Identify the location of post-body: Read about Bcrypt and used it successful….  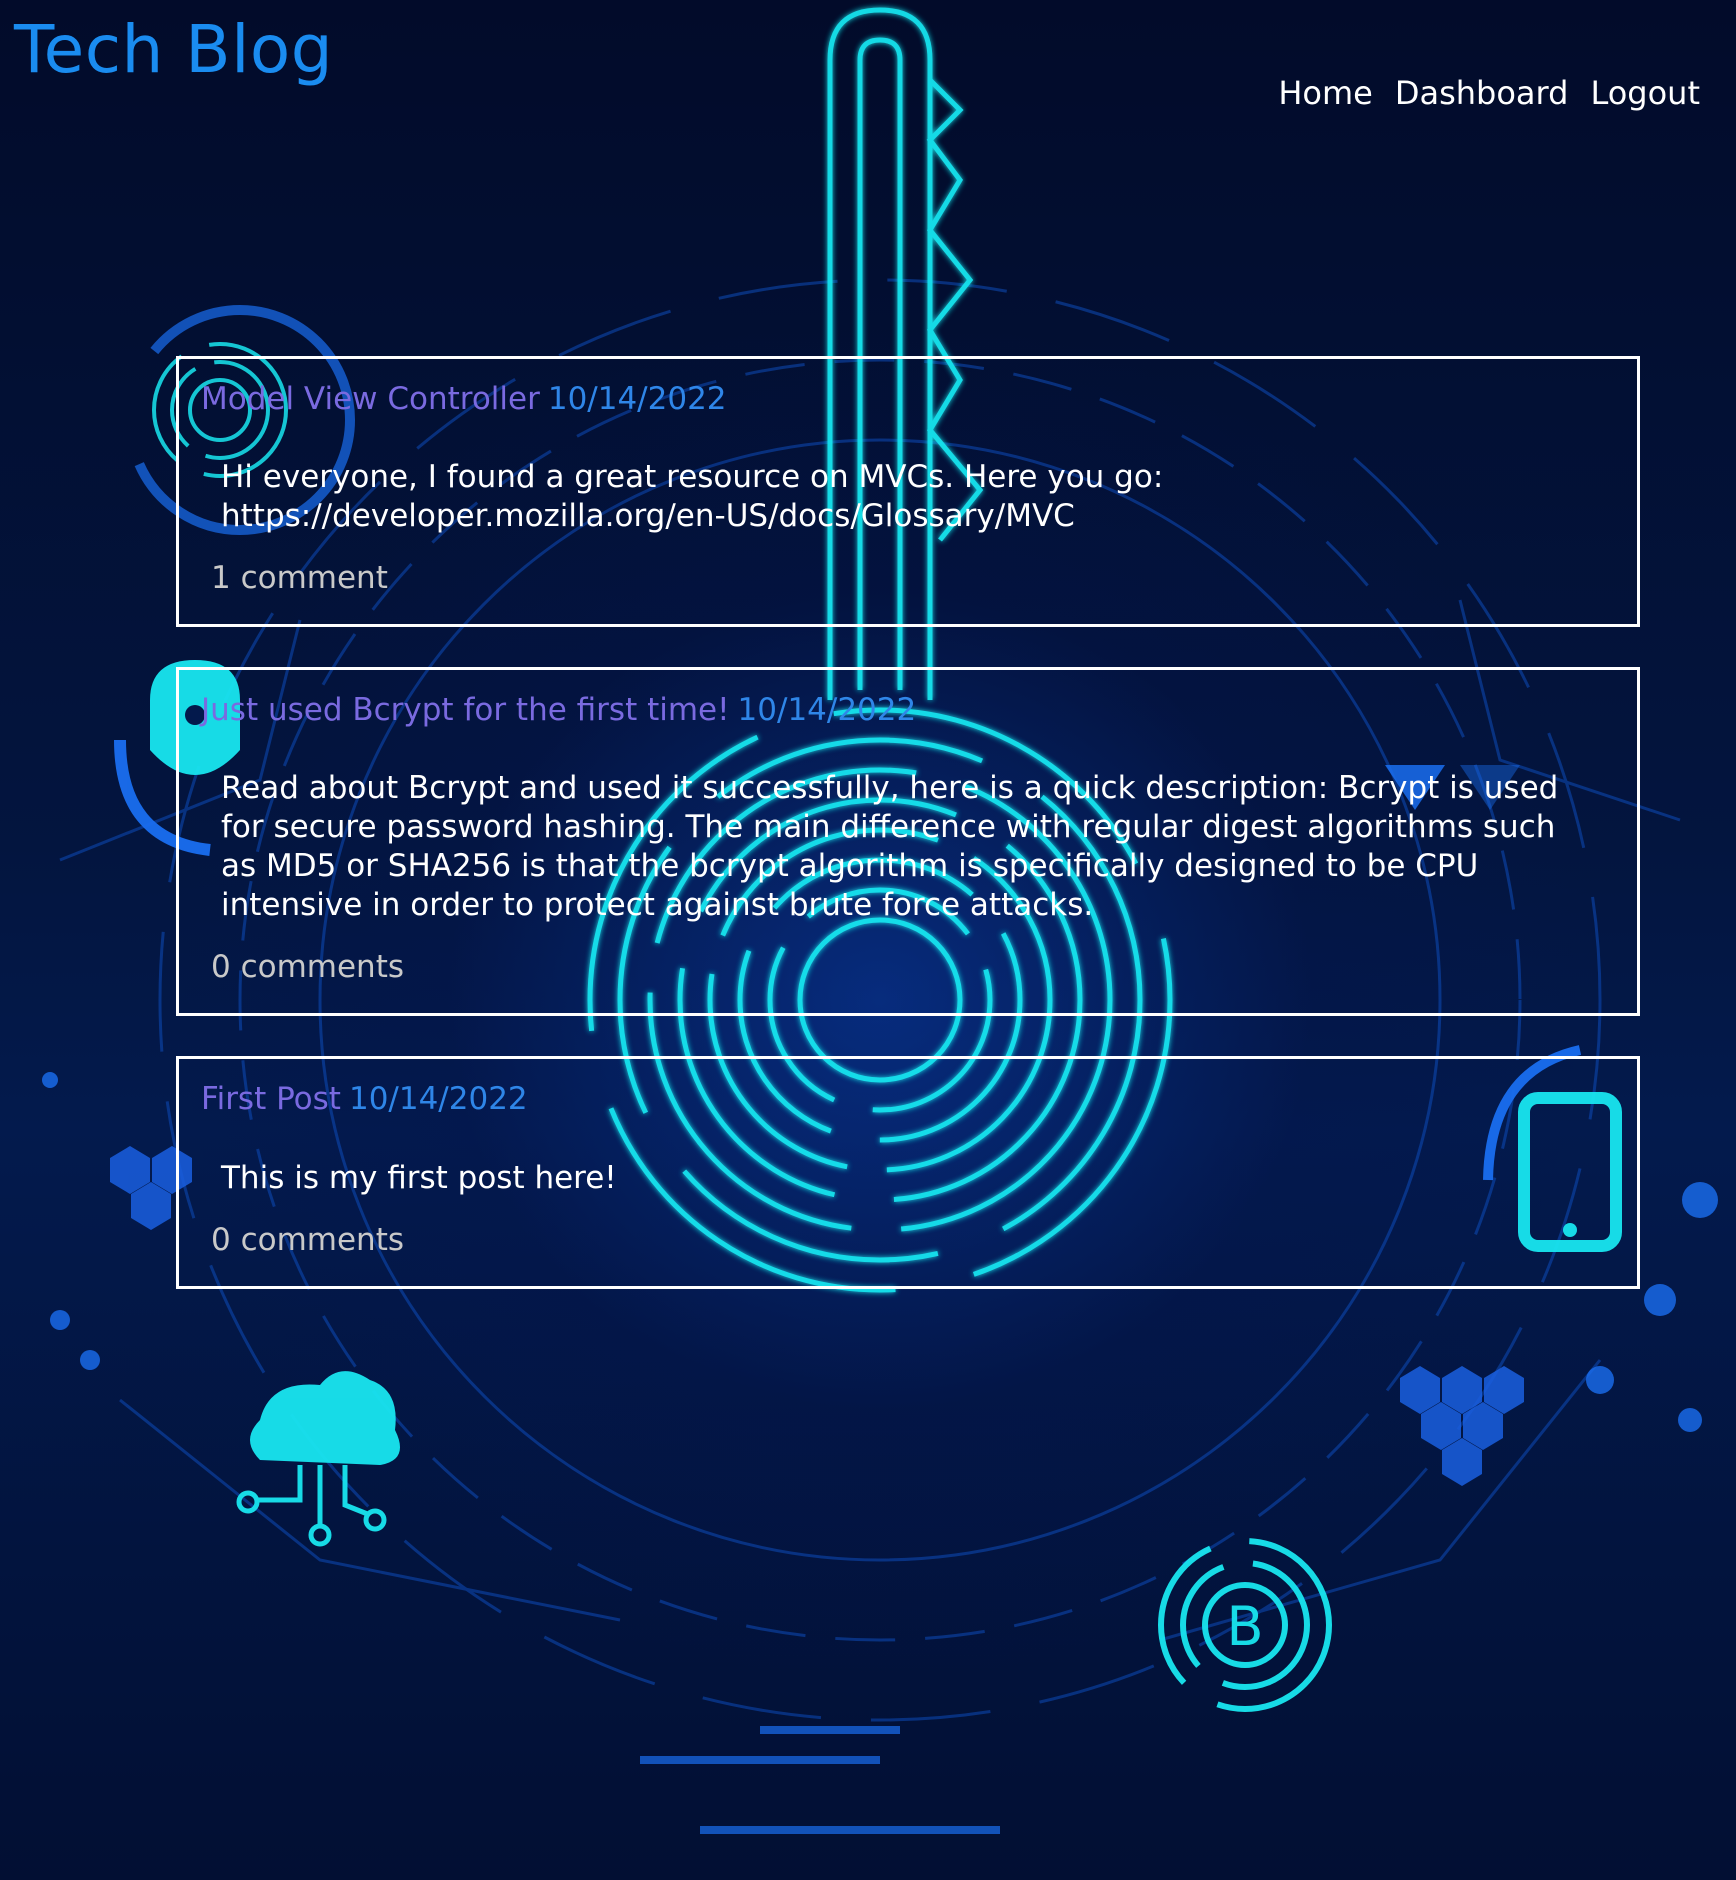
(890, 847).